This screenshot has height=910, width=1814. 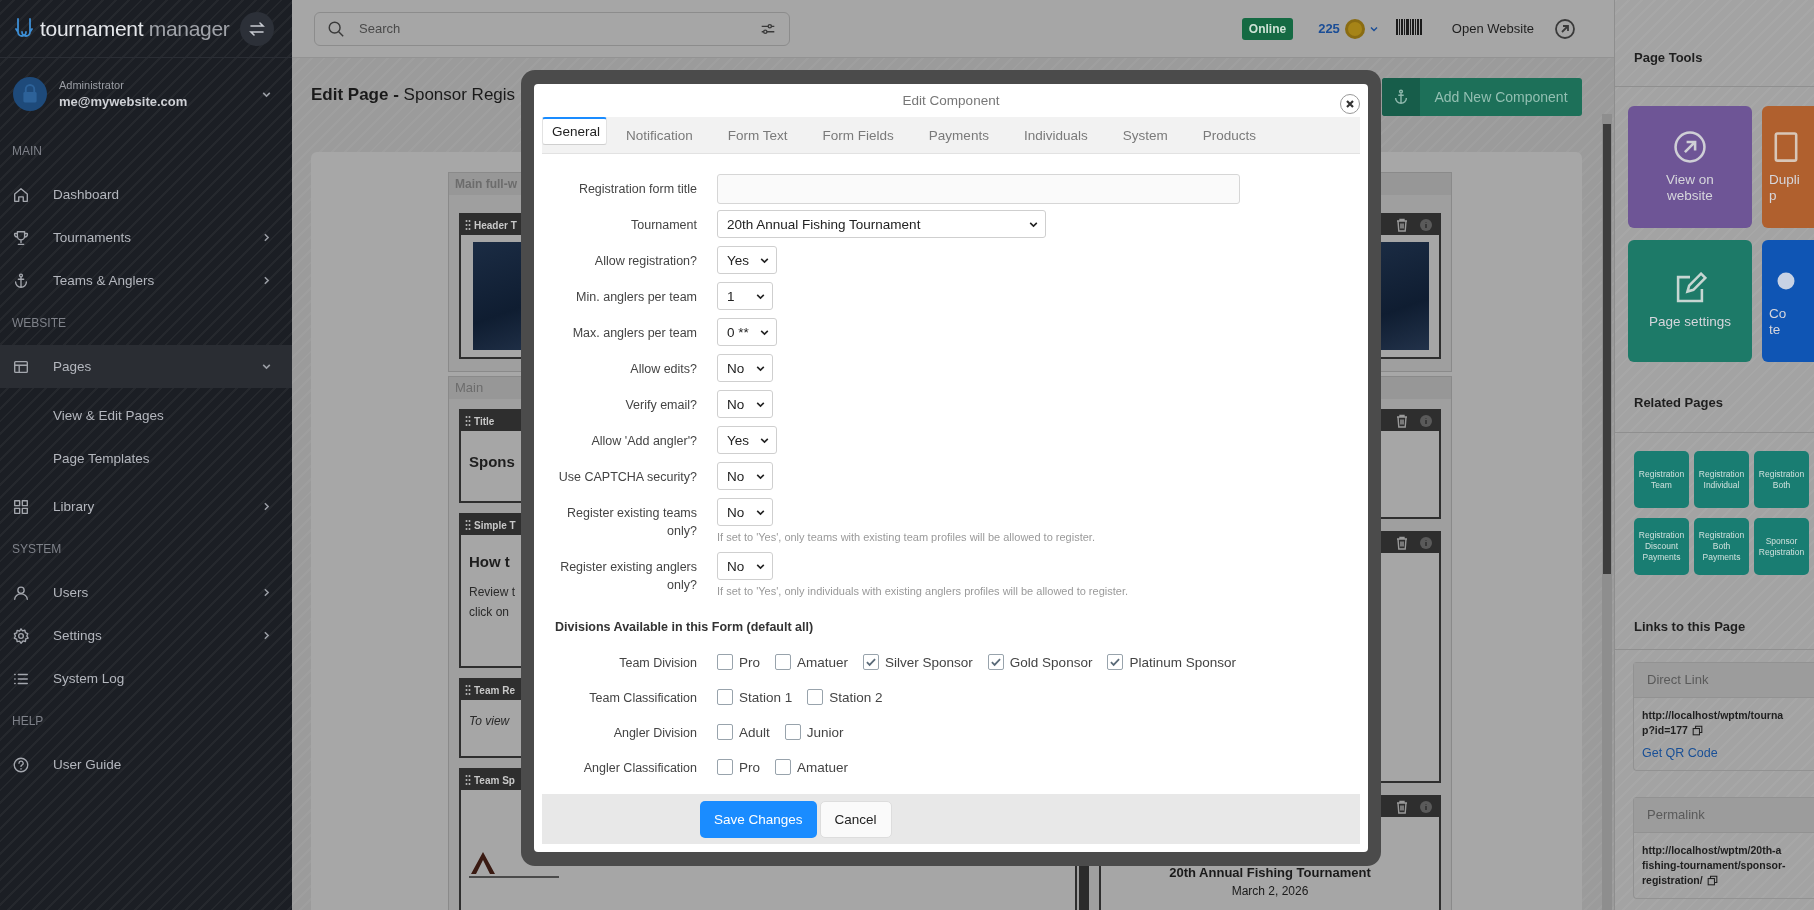 What do you see at coordinates (37, 549) in the screenshot?
I see `nav-section-heading: SYSTEM` at bounding box center [37, 549].